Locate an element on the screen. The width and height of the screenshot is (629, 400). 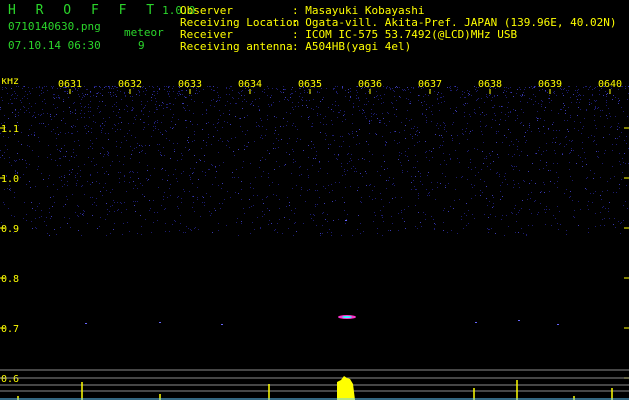
app-logo: H R O F F T 1.0.0 is located at coordinates (101, 10).